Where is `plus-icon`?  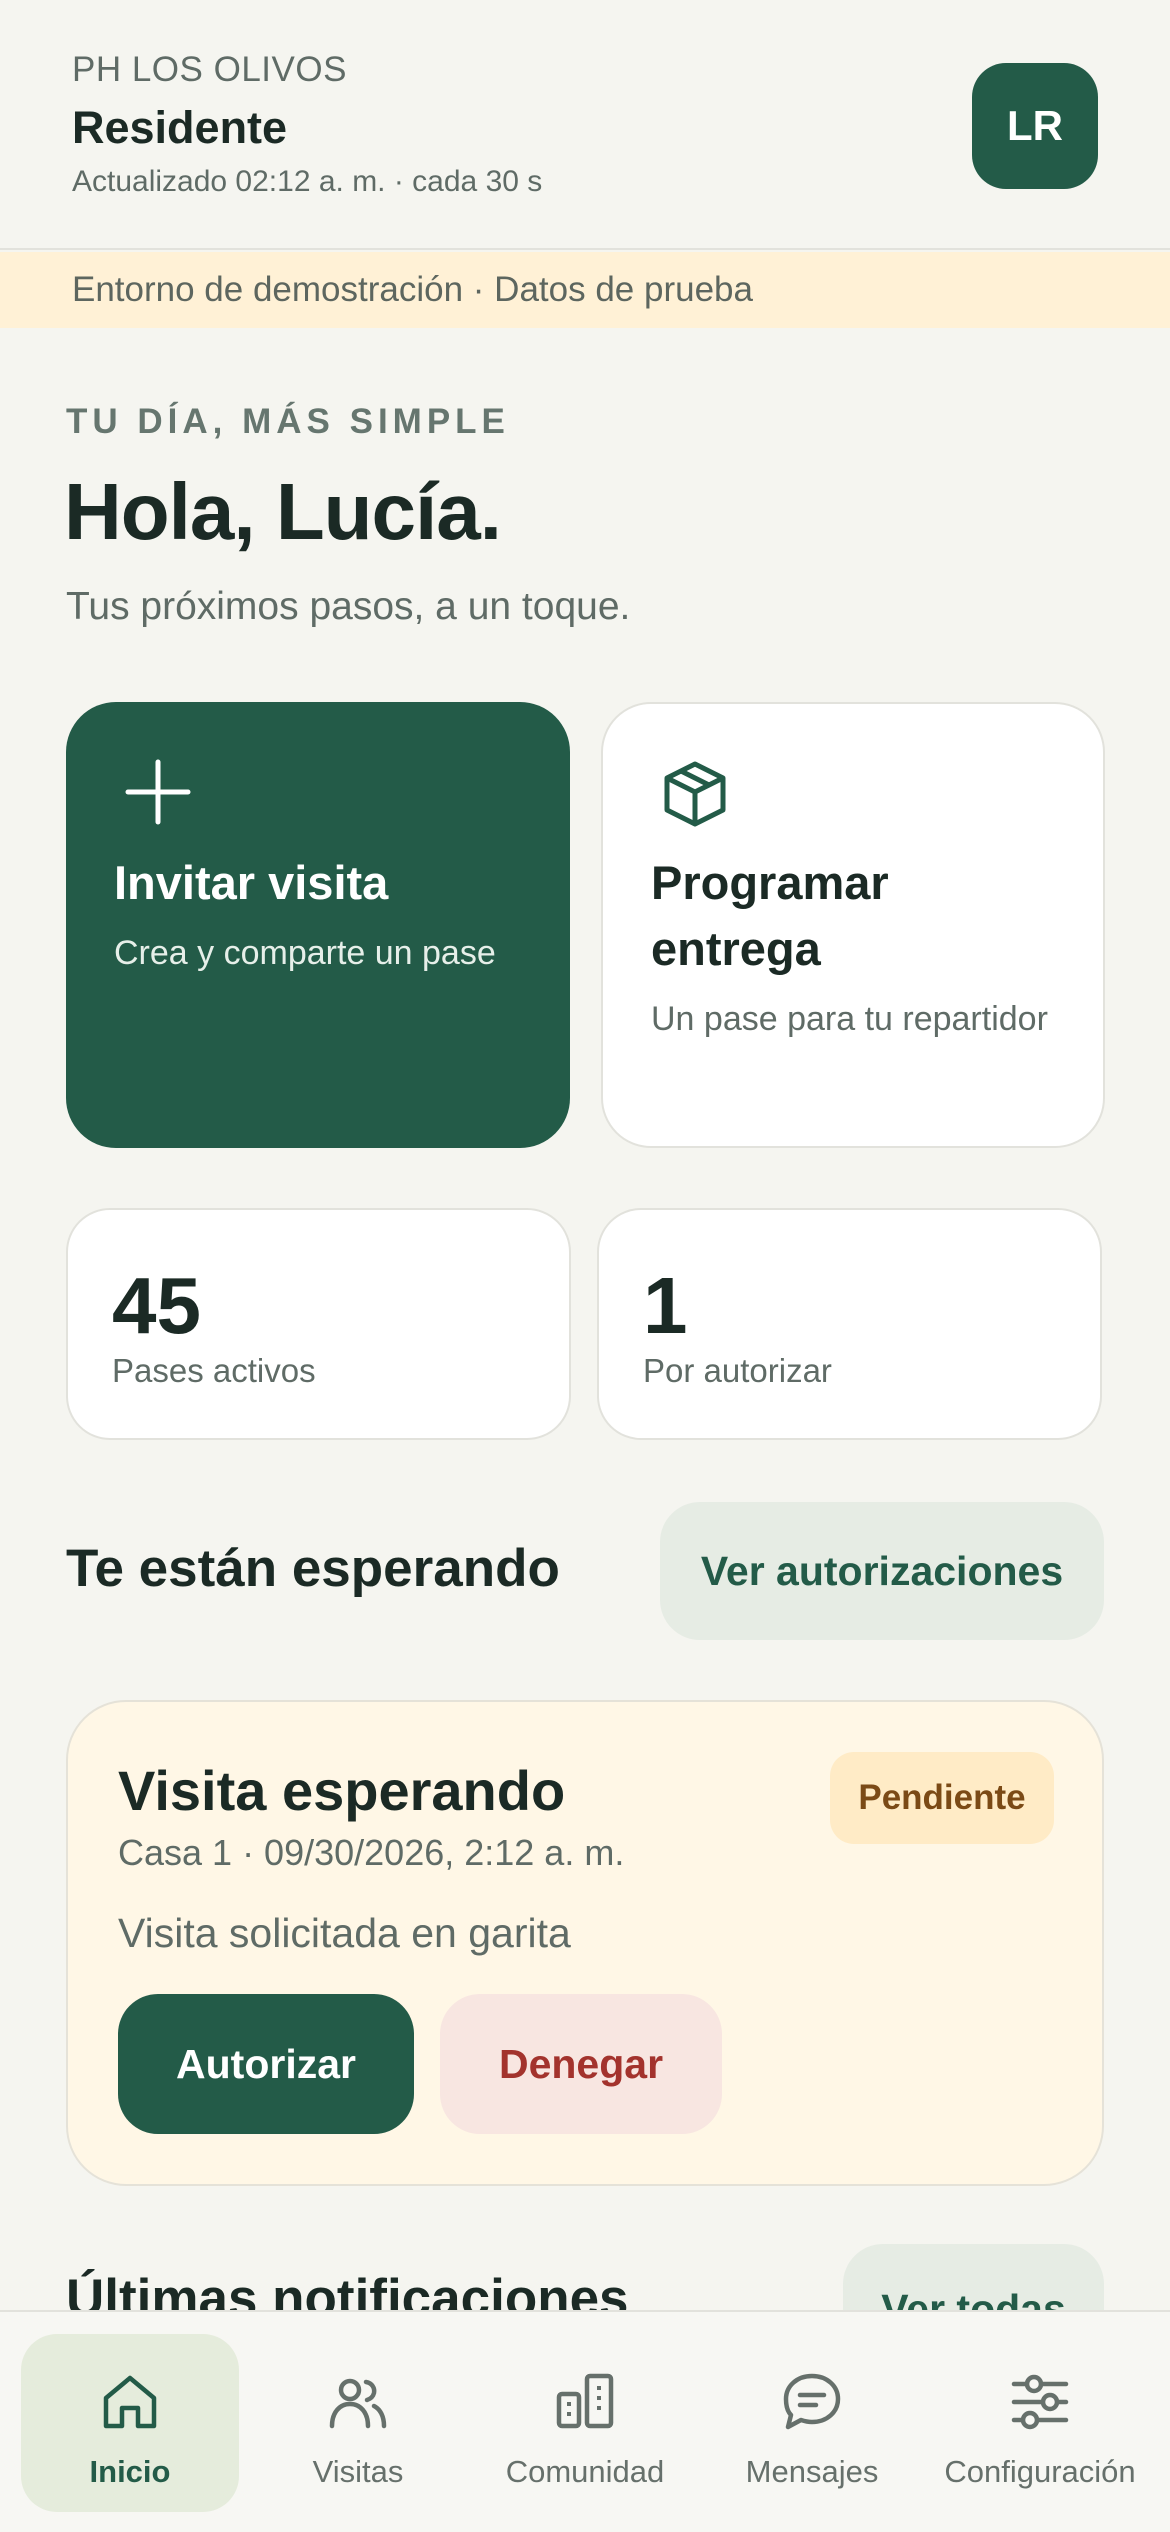 plus-icon is located at coordinates (158, 792).